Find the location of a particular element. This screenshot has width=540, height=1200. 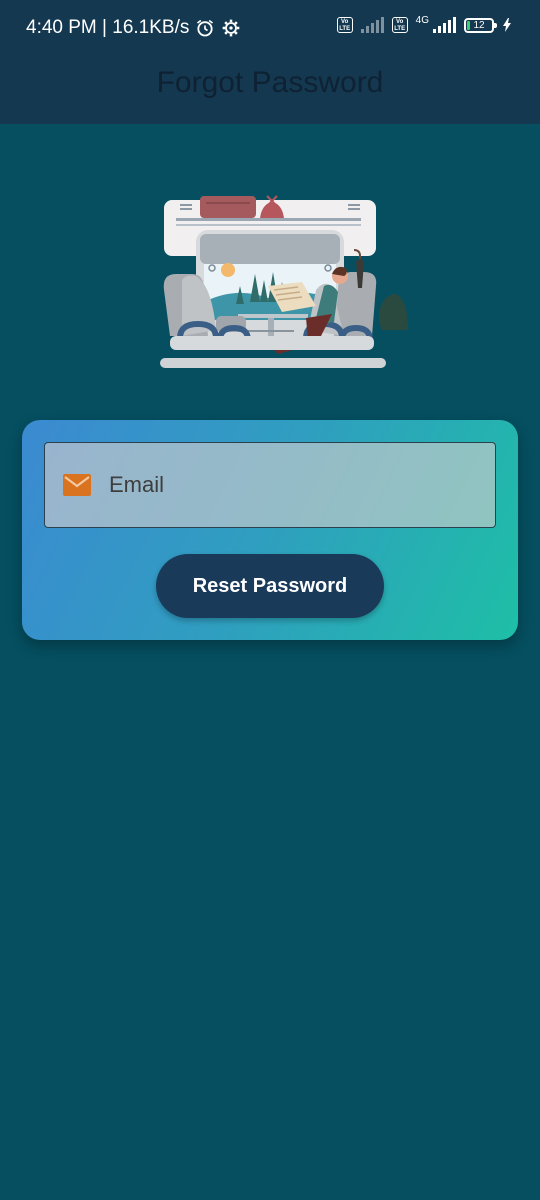

email-field is located at coordinates (270, 485).